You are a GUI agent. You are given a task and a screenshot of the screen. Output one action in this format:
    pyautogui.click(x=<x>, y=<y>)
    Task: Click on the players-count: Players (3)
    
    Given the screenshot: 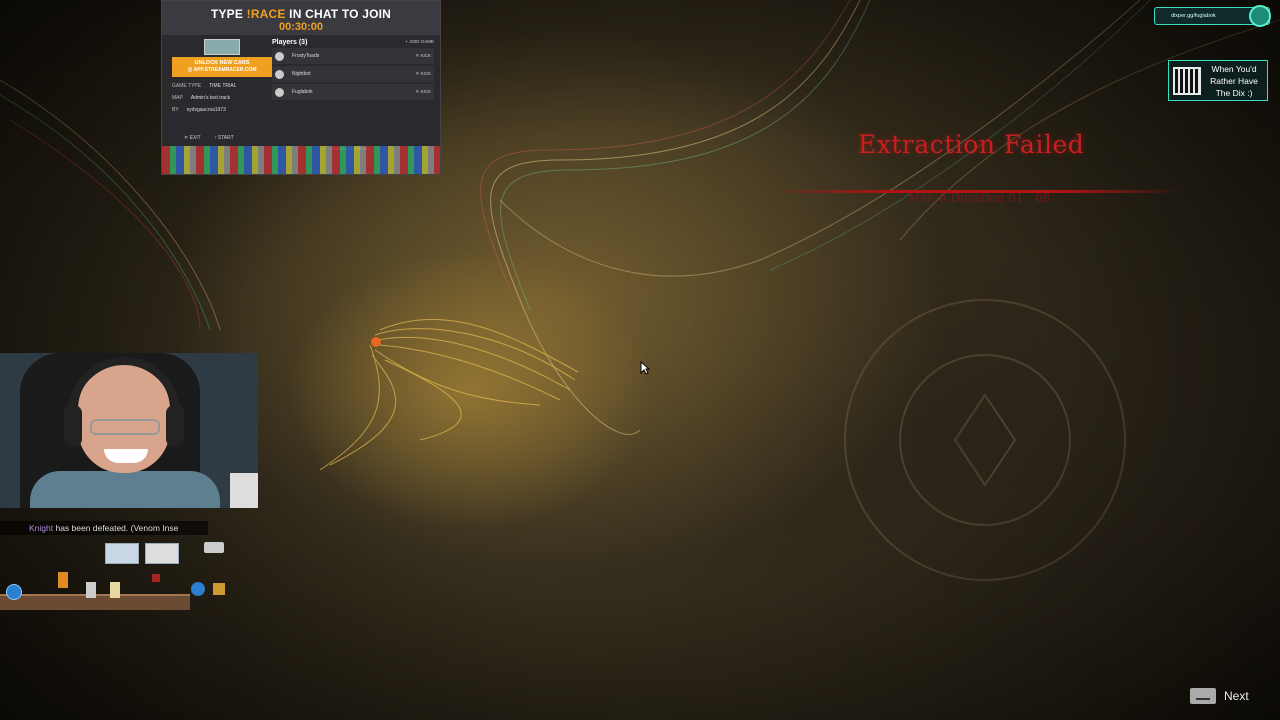 What is the action you would take?
    pyautogui.click(x=290, y=42)
    